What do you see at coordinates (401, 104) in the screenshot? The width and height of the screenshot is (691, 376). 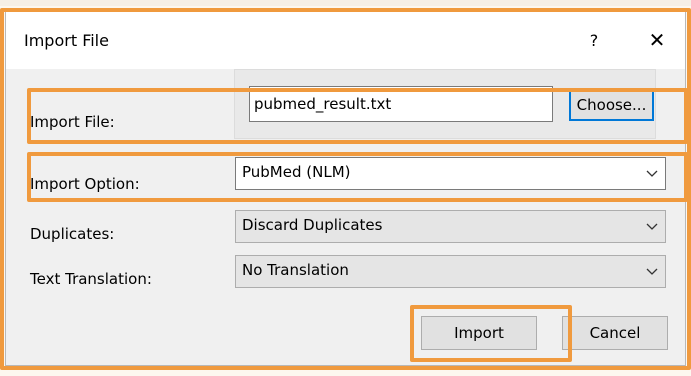 I see `import-file-input` at bounding box center [401, 104].